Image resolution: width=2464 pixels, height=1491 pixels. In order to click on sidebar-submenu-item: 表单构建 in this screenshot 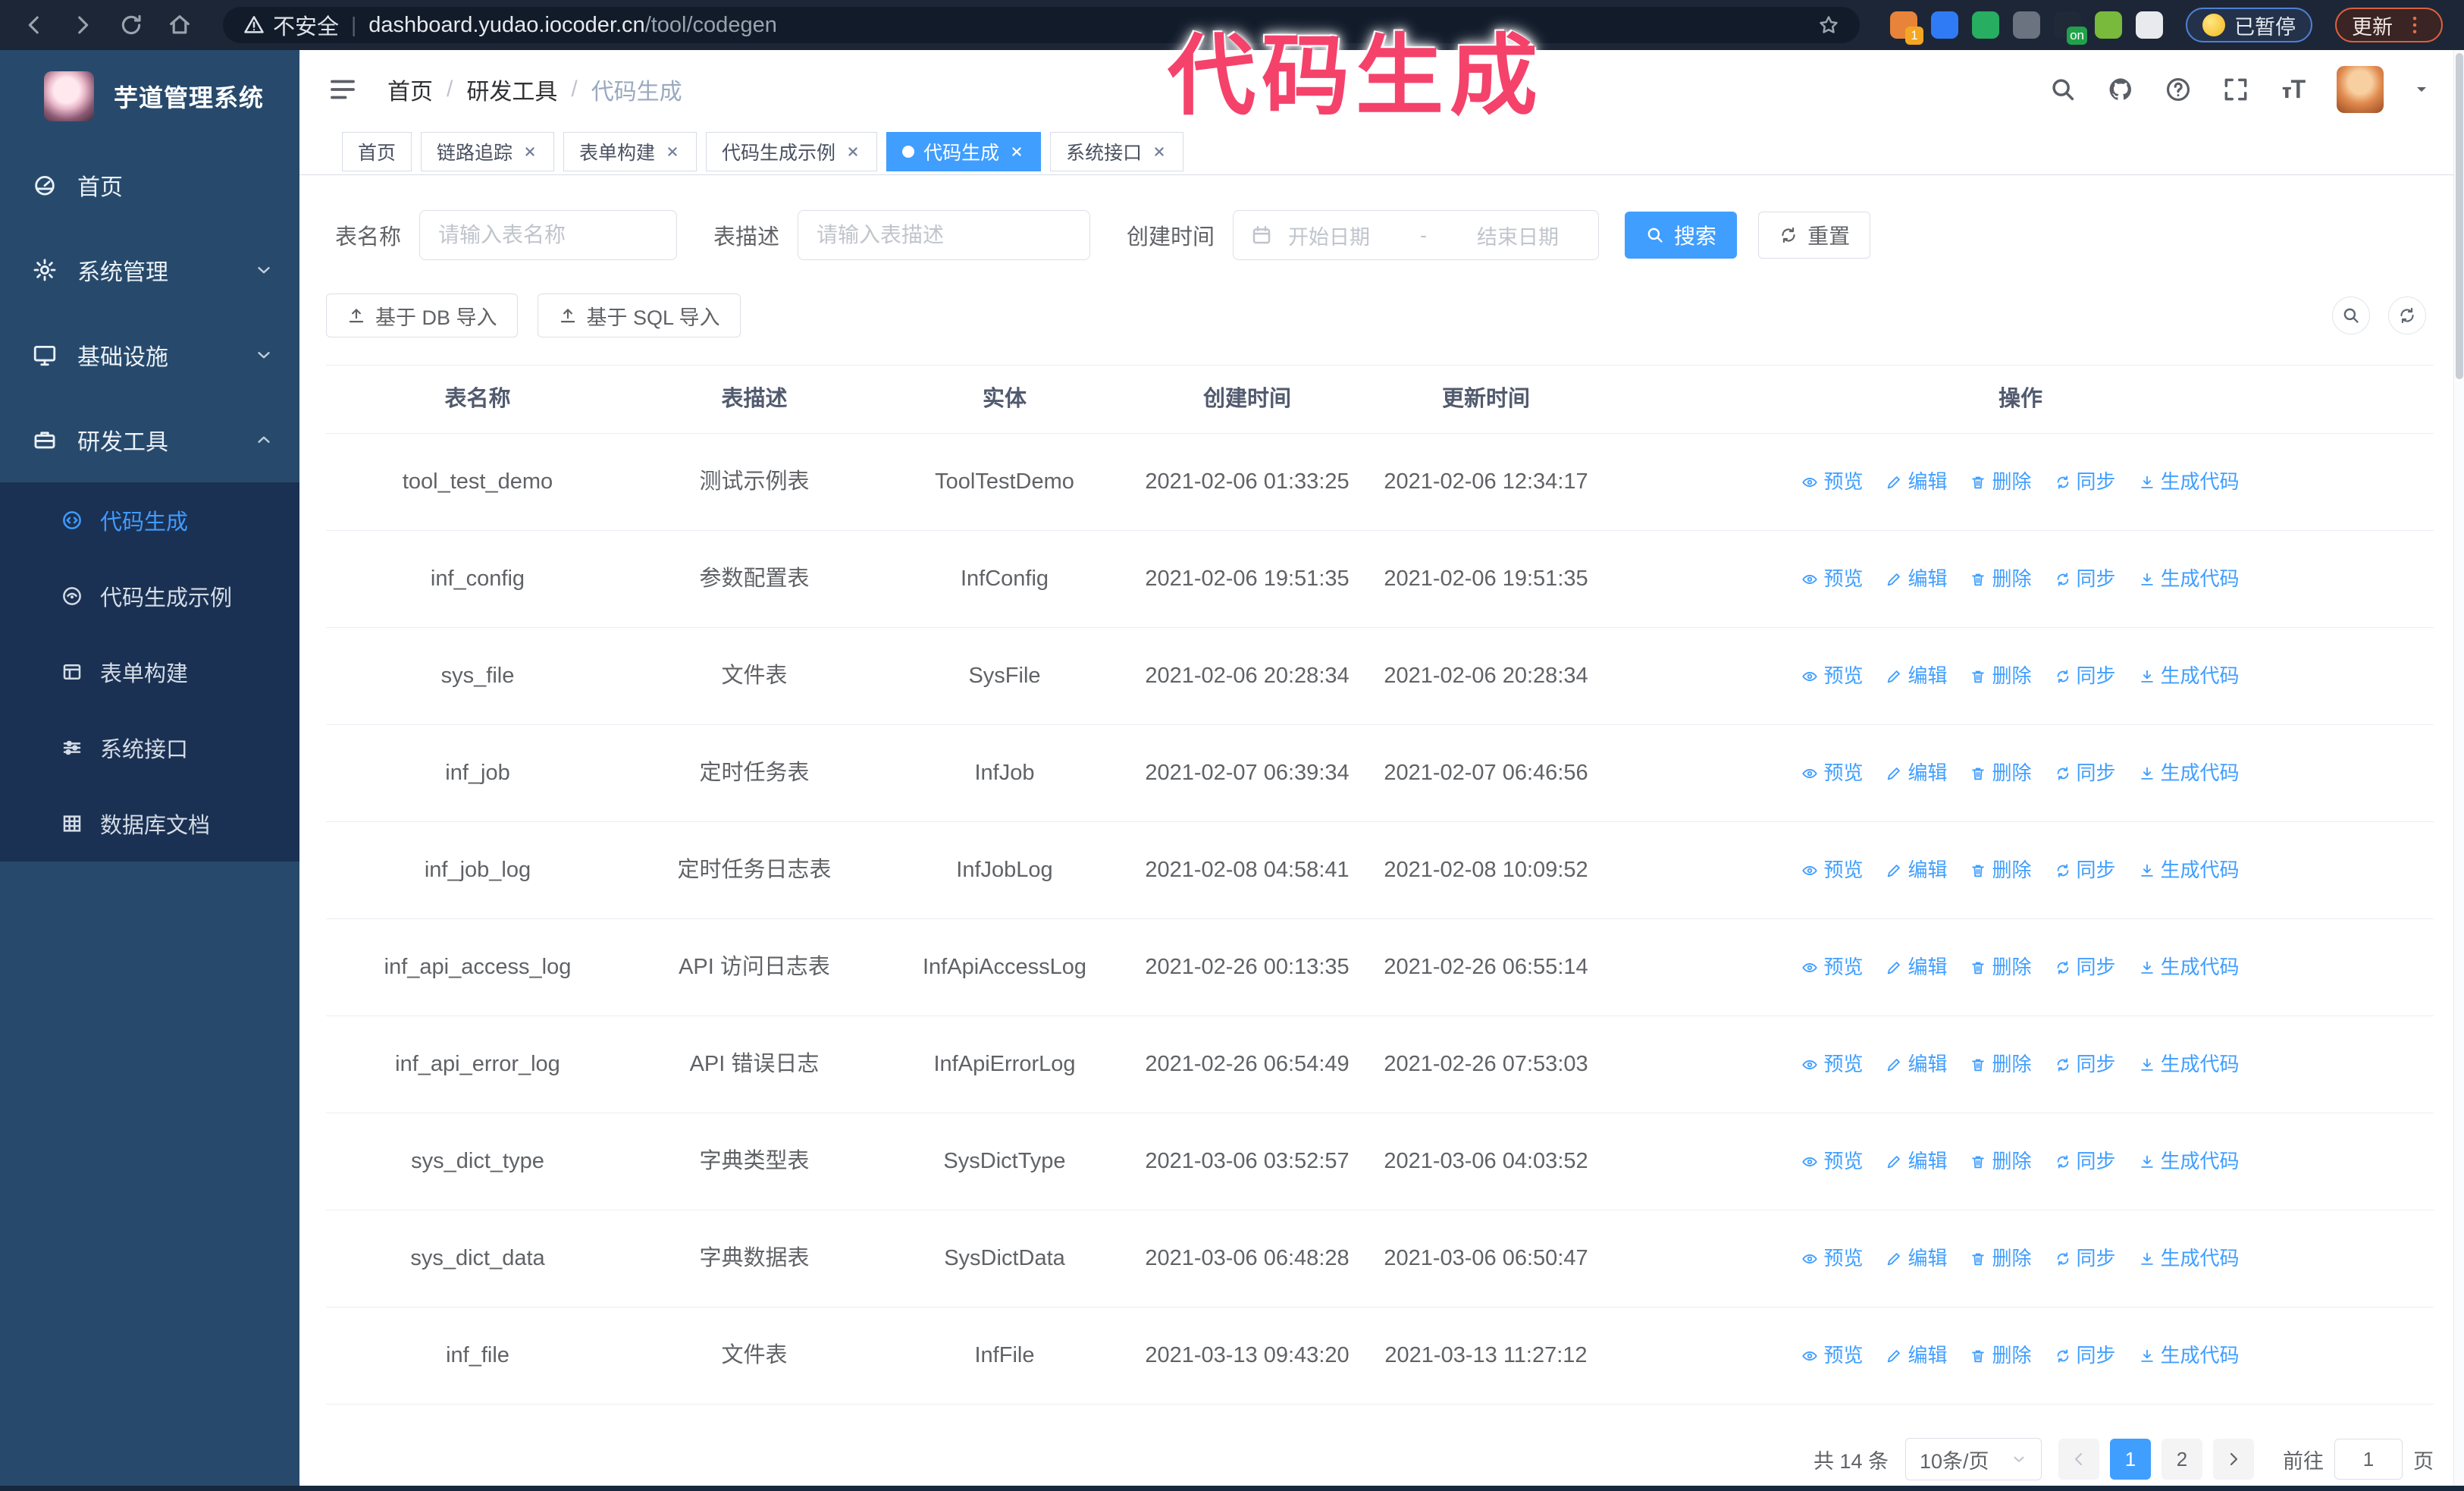, I will do `click(150, 672)`.